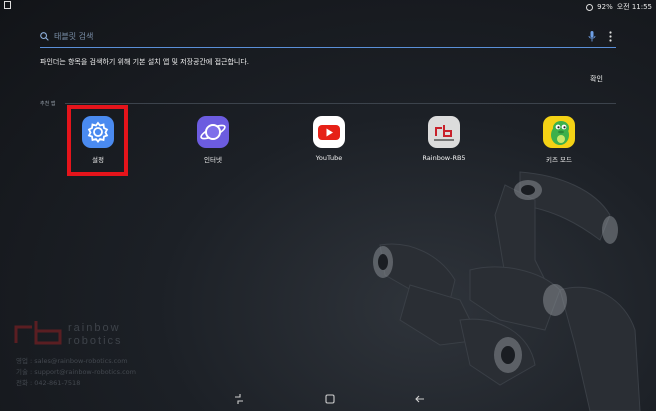  Describe the element at coordinates (76, 372) in the screenshot. I see `contact-support: 기술 : support@rainbow-robotics.com` at that location.